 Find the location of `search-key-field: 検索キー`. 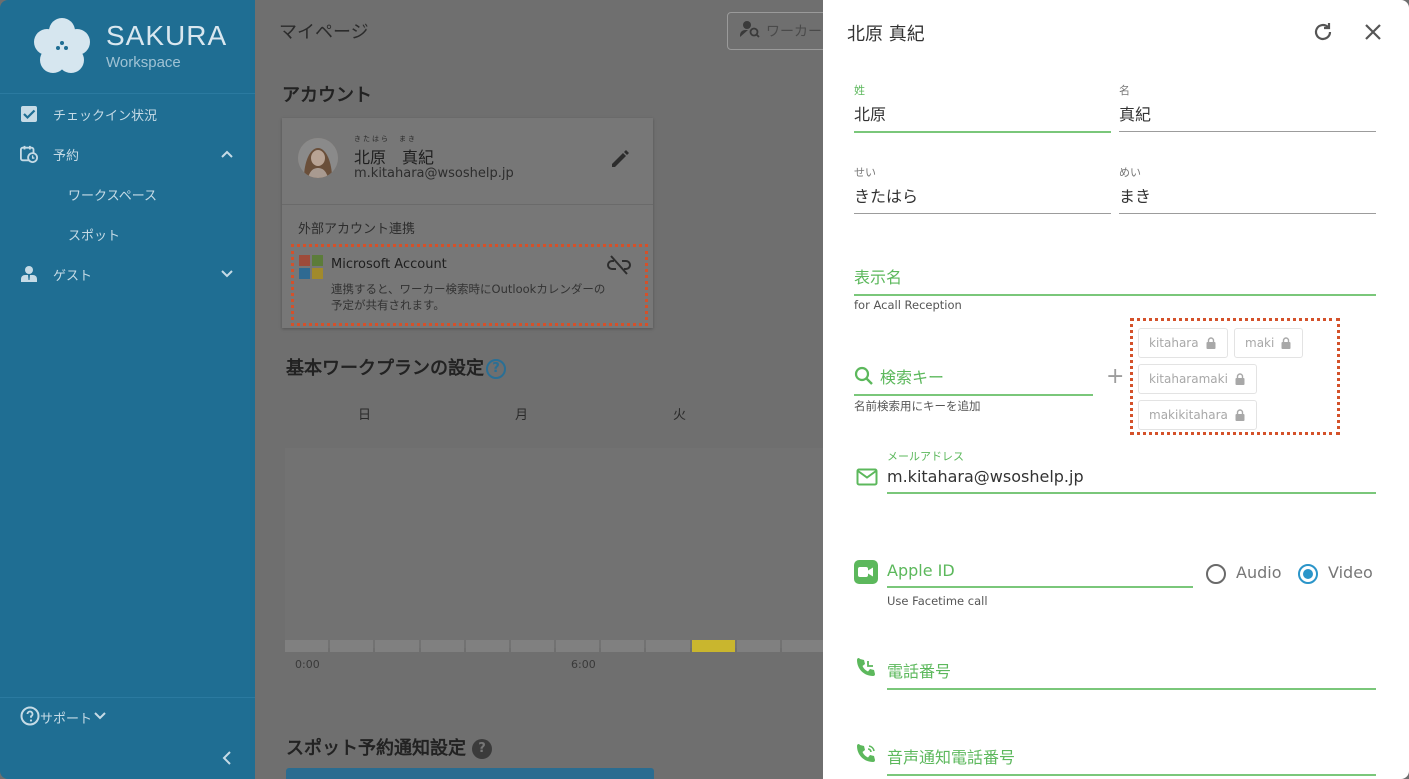

search-key-field: 検索キー is located at coordinates (973, 380).